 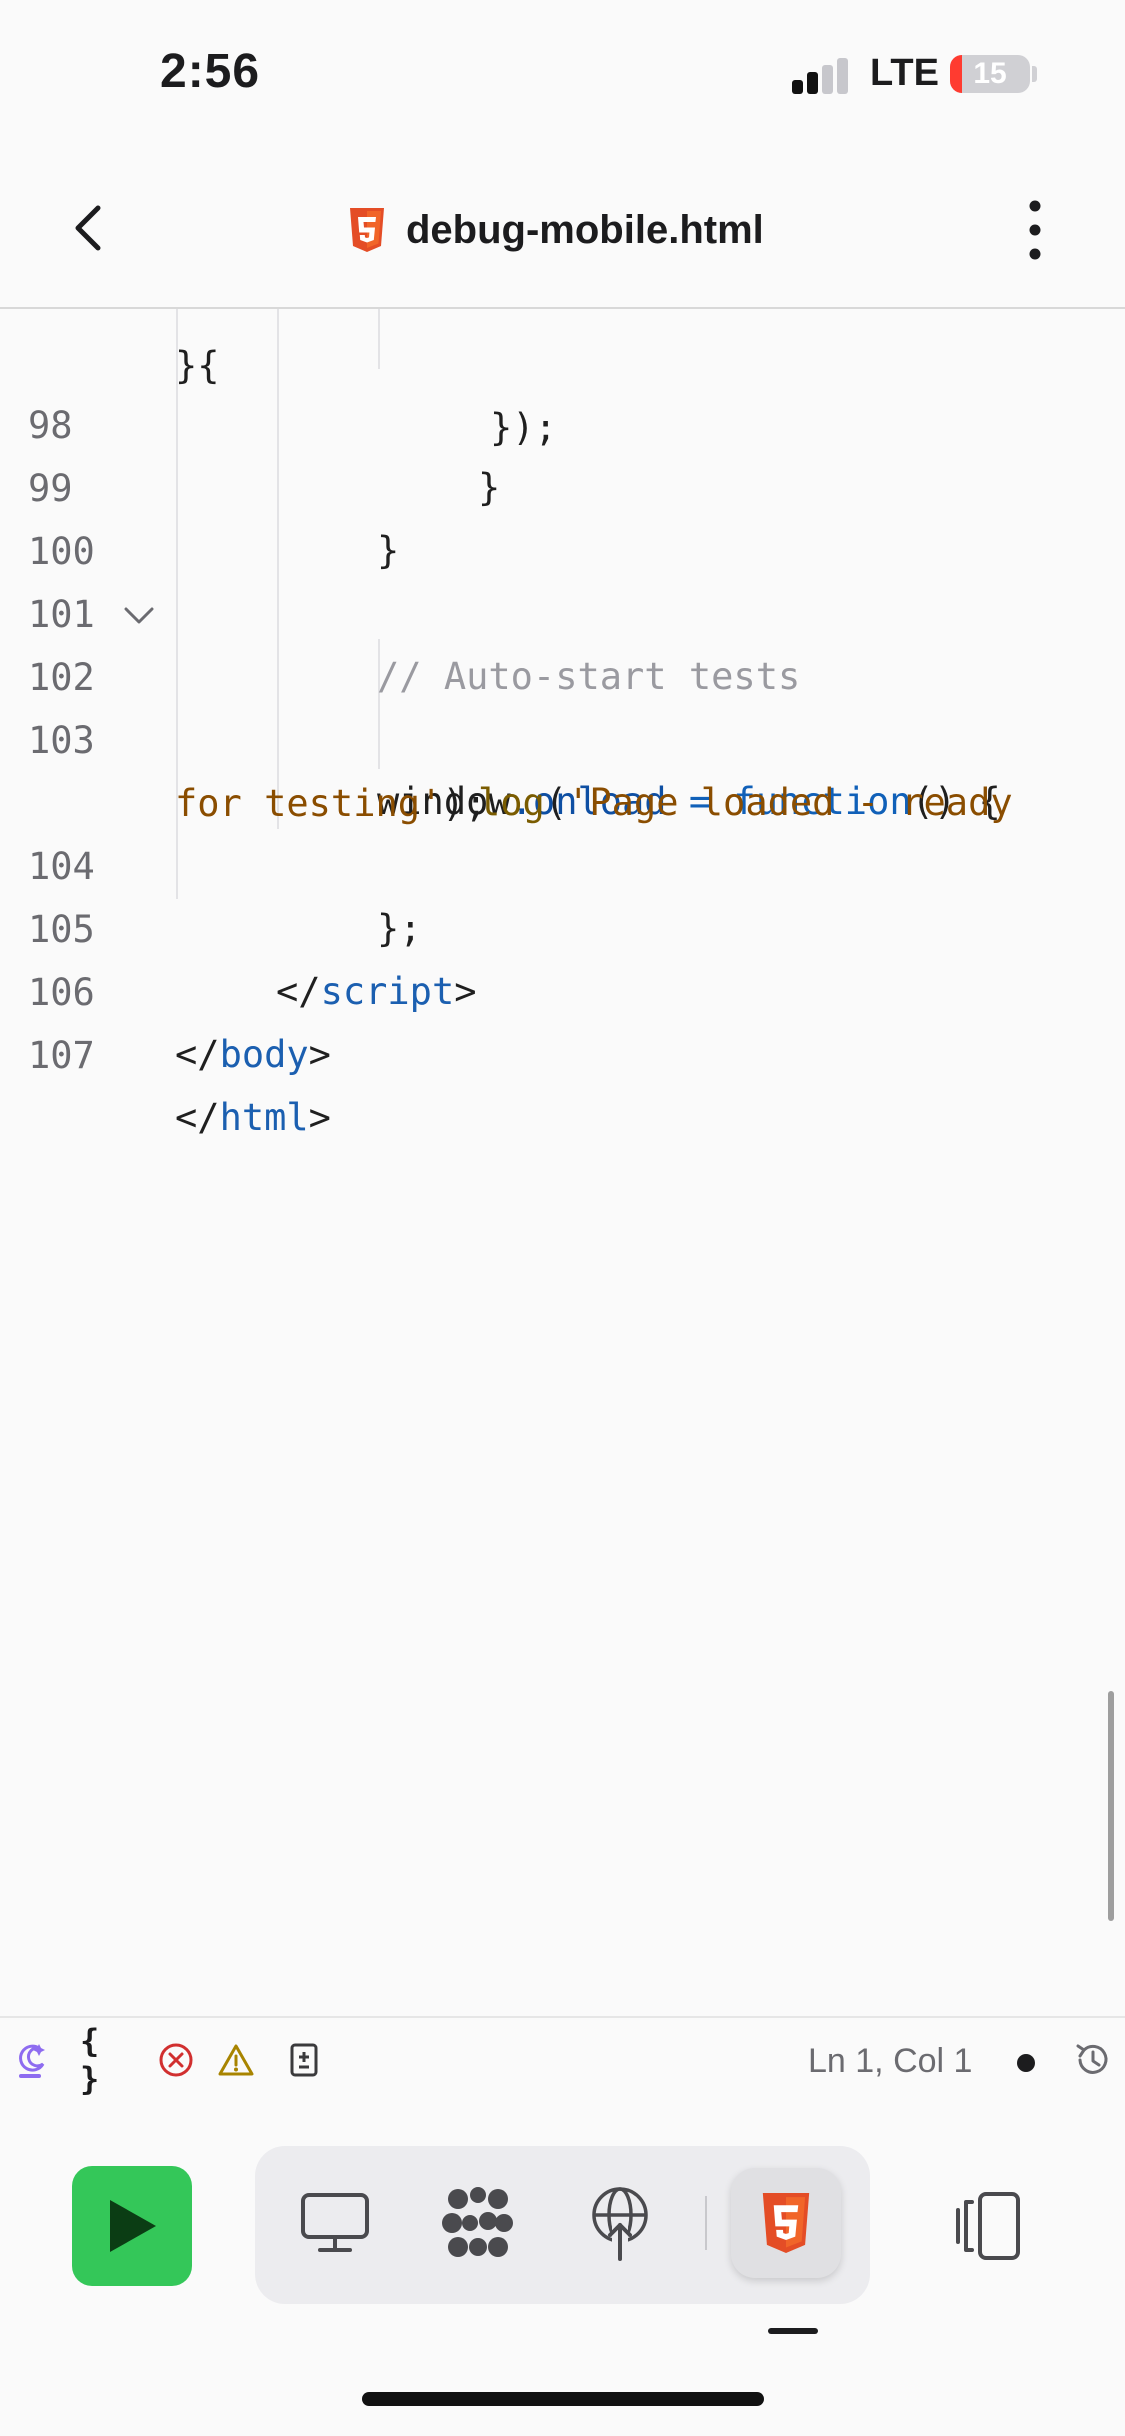 What do you see at coordinates (253, 1117) in the screenshot?
I see `code-text: </html>` at bounding box center [253, 1117].